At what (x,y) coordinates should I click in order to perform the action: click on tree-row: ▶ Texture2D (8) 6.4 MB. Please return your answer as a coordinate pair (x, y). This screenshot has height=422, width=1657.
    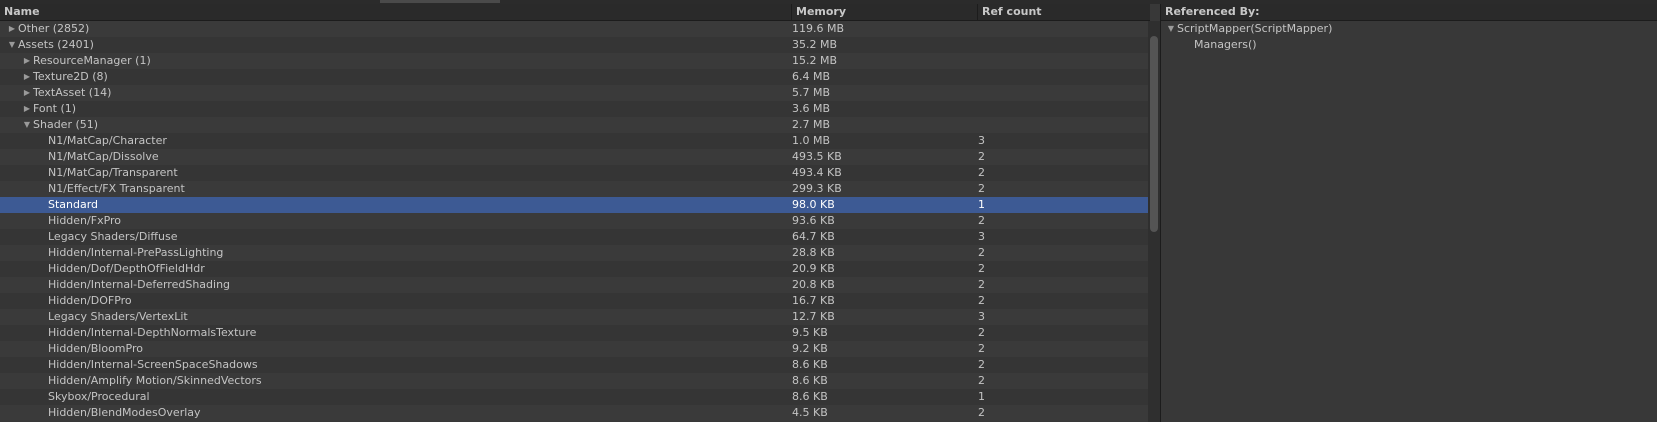
    Looking at the image, I should click on (574, 77).